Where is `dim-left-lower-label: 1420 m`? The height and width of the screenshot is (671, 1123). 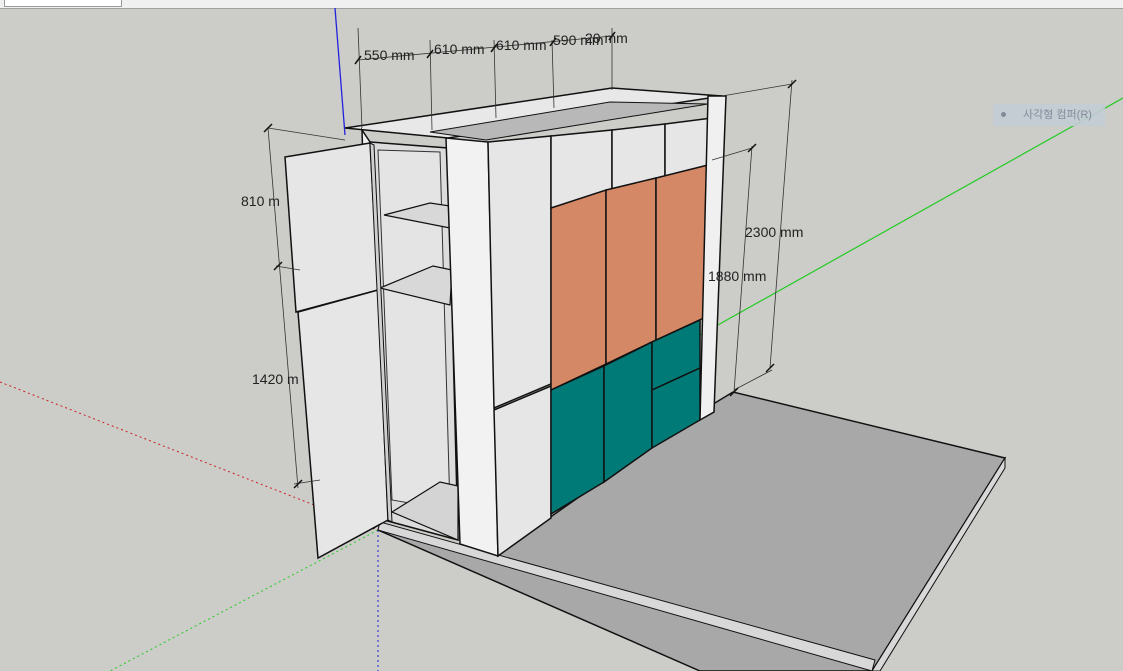 dim-left-lower-label: 1420 m is located at coordinates (275, 379).